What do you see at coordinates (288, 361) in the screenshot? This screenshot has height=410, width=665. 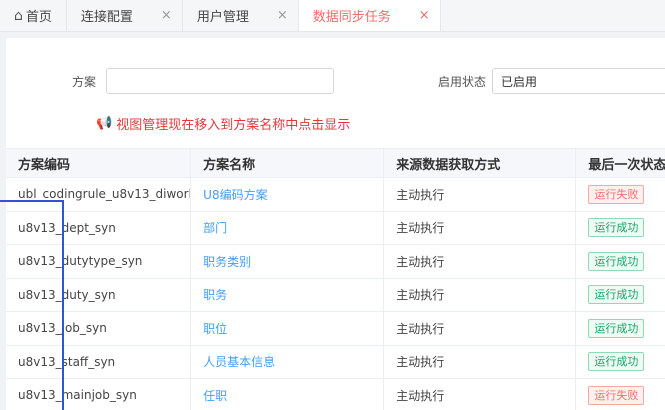 I see `cell-name: 人员基本信息` at bounding box center [288, 361].